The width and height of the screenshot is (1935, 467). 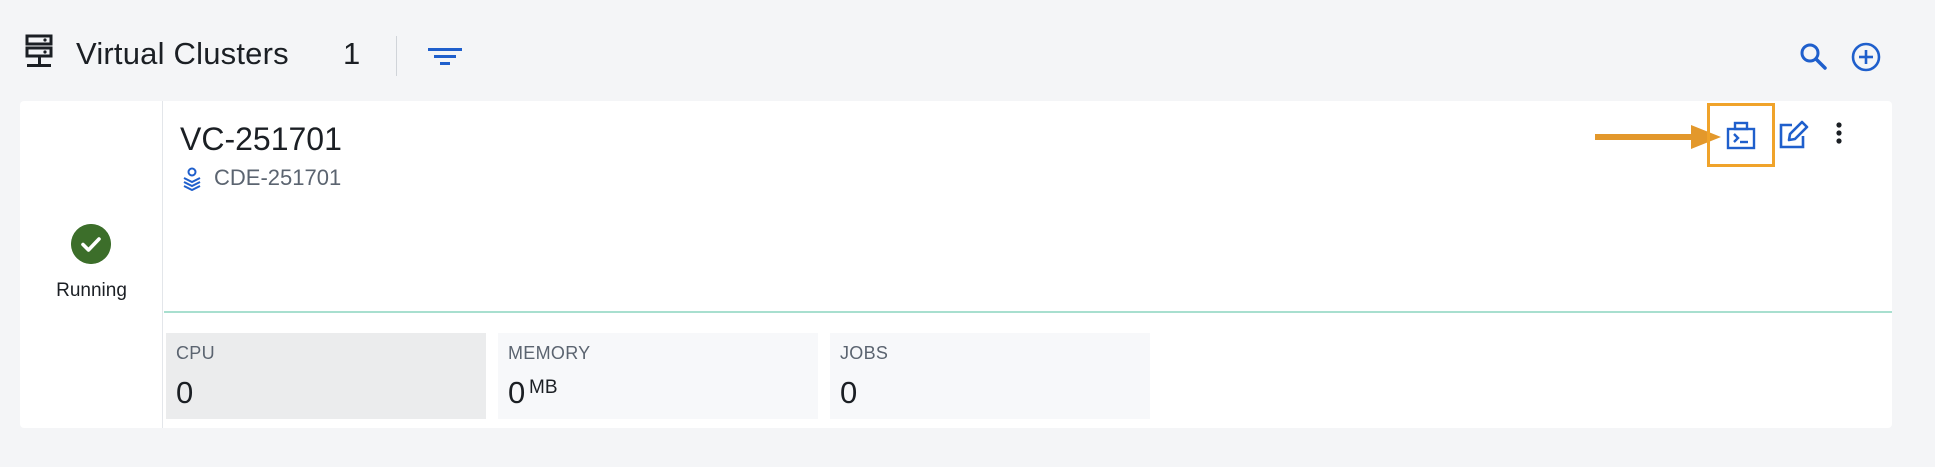 I want to click on metric-memory: MEMORY 0 MB, so click(x=658, y=376).